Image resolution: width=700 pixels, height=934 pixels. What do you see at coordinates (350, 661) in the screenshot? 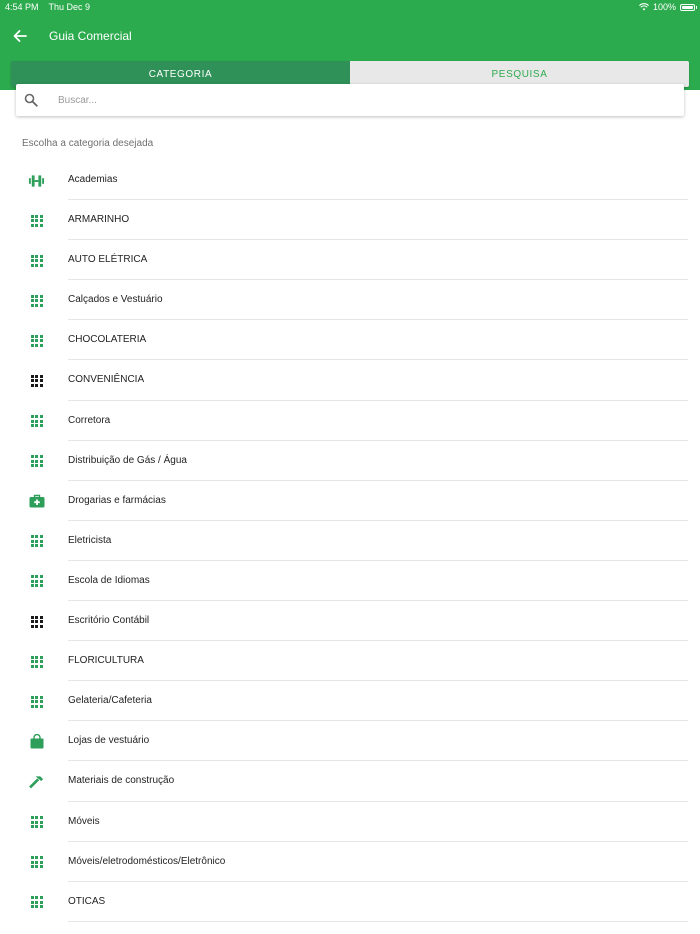
I see `list-item: FLORICULTURA` at bounding box center [350, 661].